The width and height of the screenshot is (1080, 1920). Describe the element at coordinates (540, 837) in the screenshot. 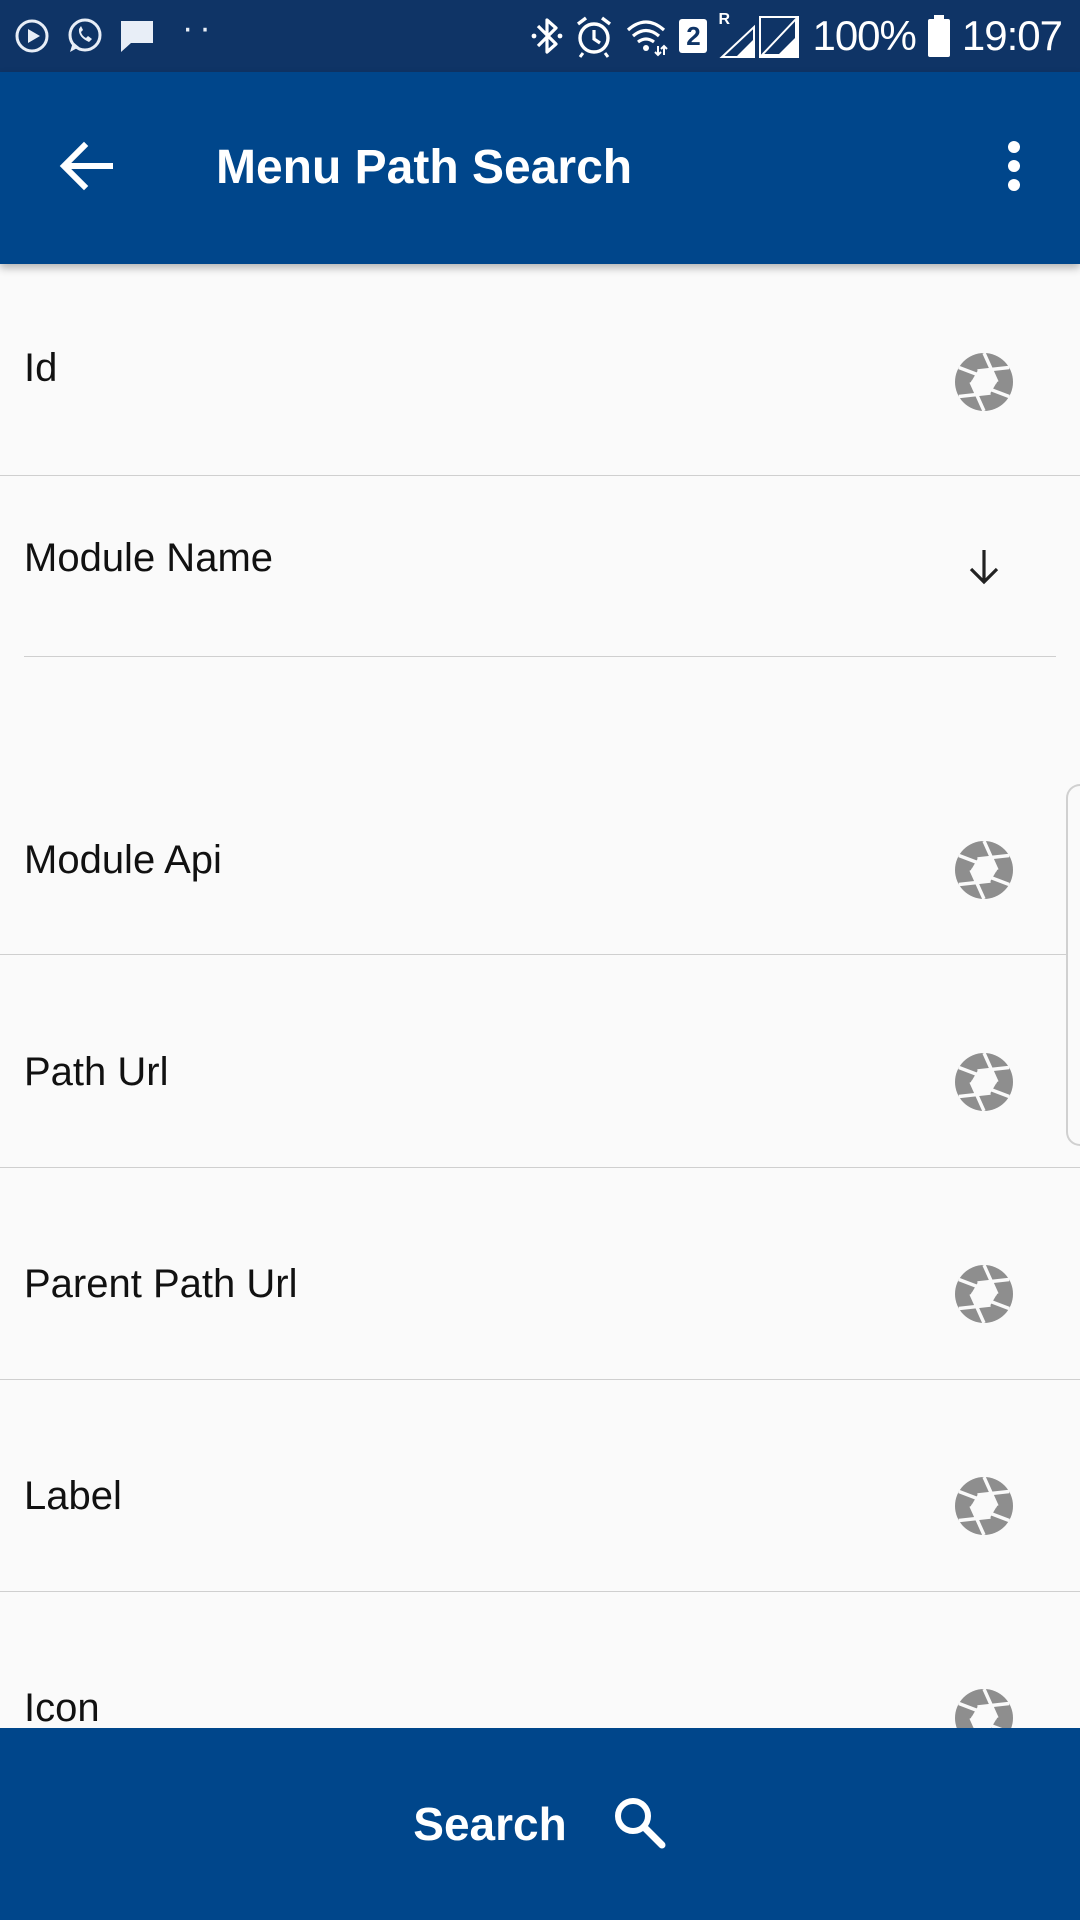

I see `field-module-api: Module Api` at that location.